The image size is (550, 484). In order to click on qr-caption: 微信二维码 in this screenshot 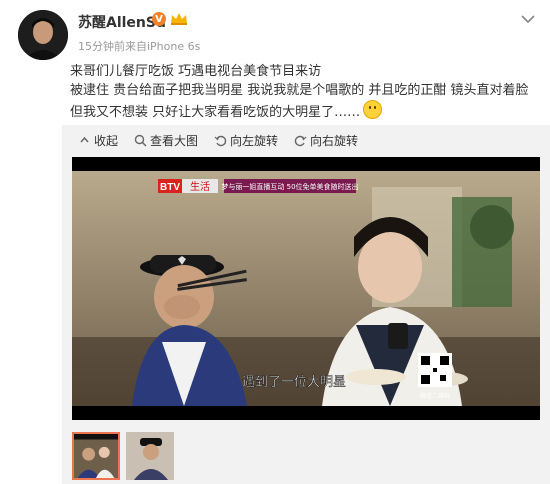, I will do `click(435, 396)`.